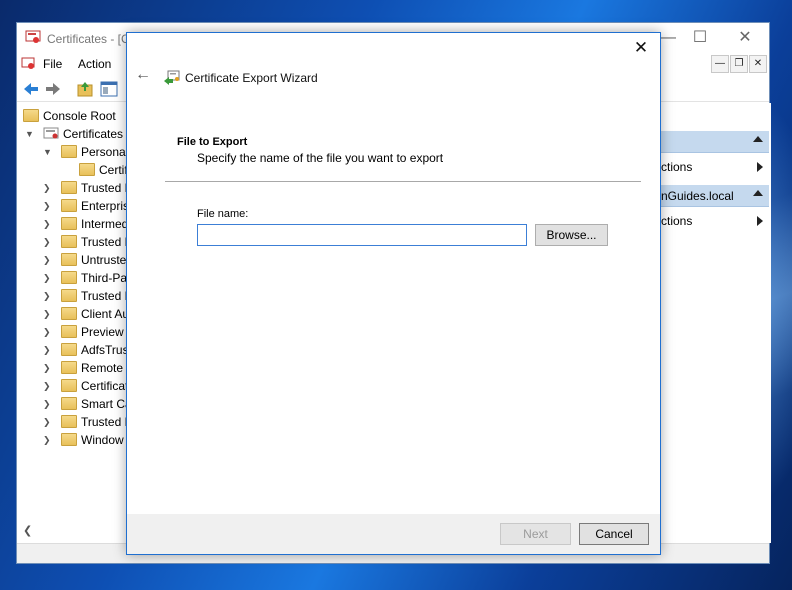  What do you see at coordinates (720, 64) in the screenshot?
I see `mdi-minimize-button: —` at bounding box center [720, 64].